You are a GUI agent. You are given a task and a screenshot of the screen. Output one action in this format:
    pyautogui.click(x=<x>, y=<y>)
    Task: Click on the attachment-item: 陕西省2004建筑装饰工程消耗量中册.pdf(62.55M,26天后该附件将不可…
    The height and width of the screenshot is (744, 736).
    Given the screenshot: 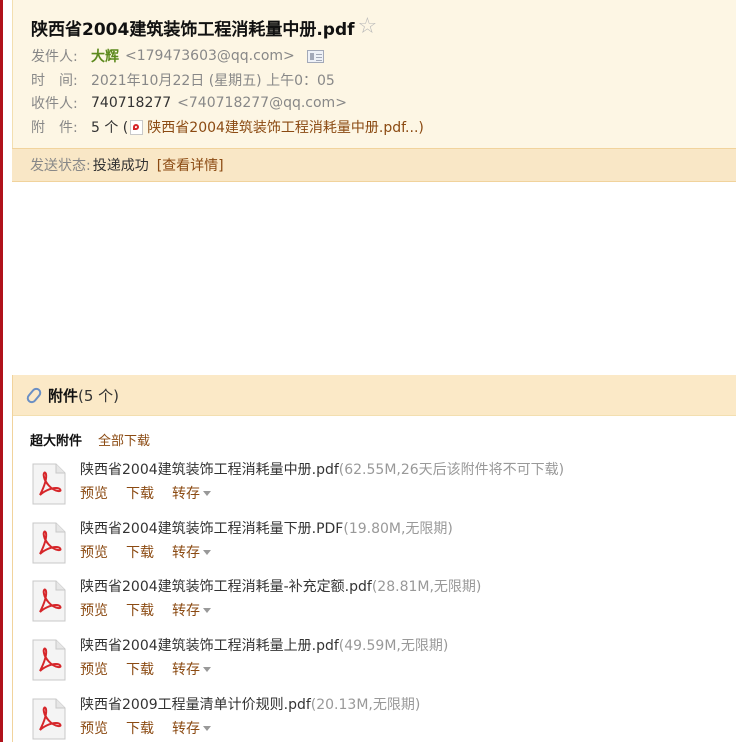 What is the action you would take?
    pyautogui.click(x=380, y=484)
    